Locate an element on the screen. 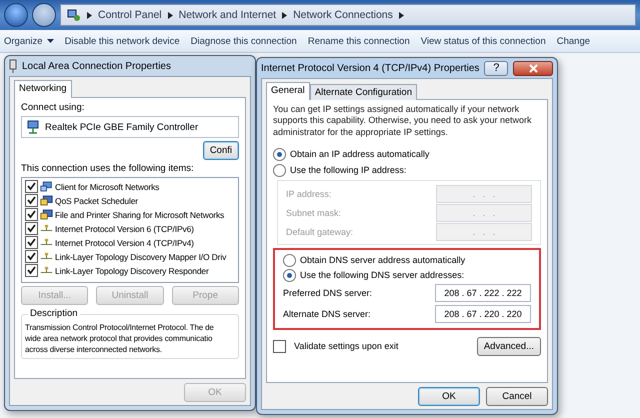 This screenshot has height=418, width=640. forward-button is located at coordinates (44, 15).